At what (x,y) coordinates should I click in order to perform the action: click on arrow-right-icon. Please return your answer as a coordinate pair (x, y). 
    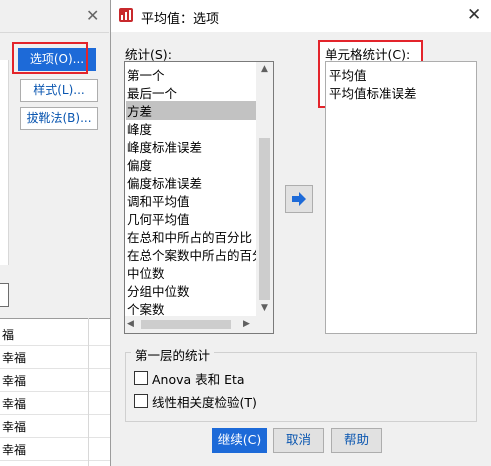
    Looking at the image, I should click on (299, 199).